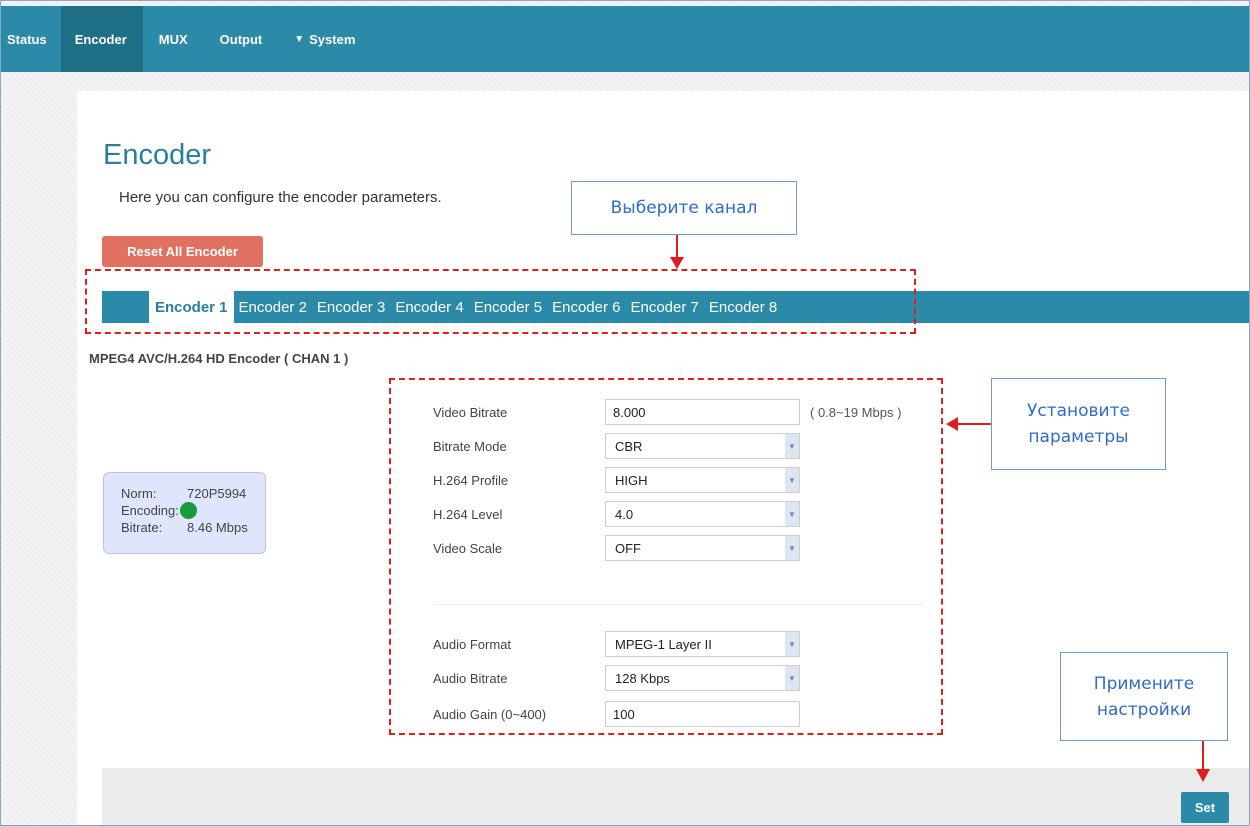 This screenshot has width=1250, height=826. Describe the element at coordinates (677, 263) in the screenshot. I see `arrow-to-tabs-head` at that location.